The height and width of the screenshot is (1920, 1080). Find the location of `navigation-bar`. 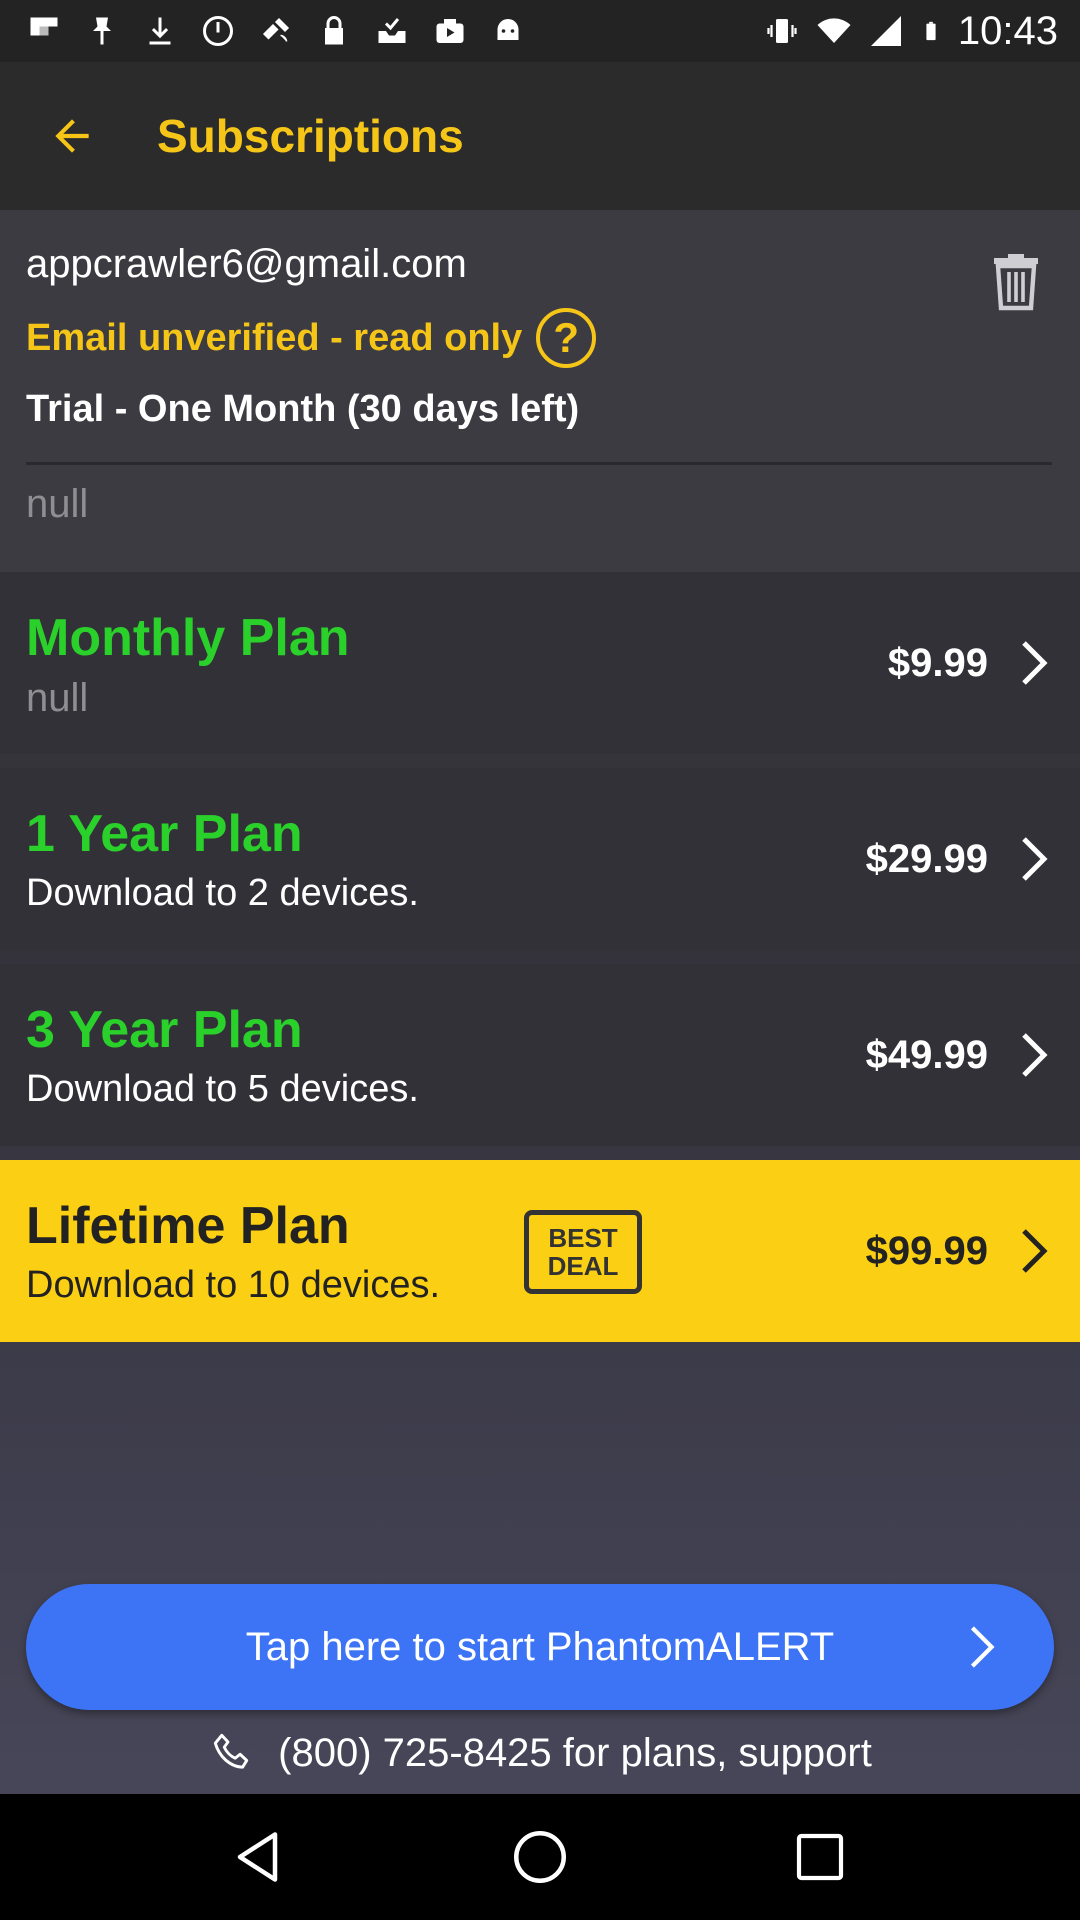

navigation-bar is located at coordinates (540, 1857).